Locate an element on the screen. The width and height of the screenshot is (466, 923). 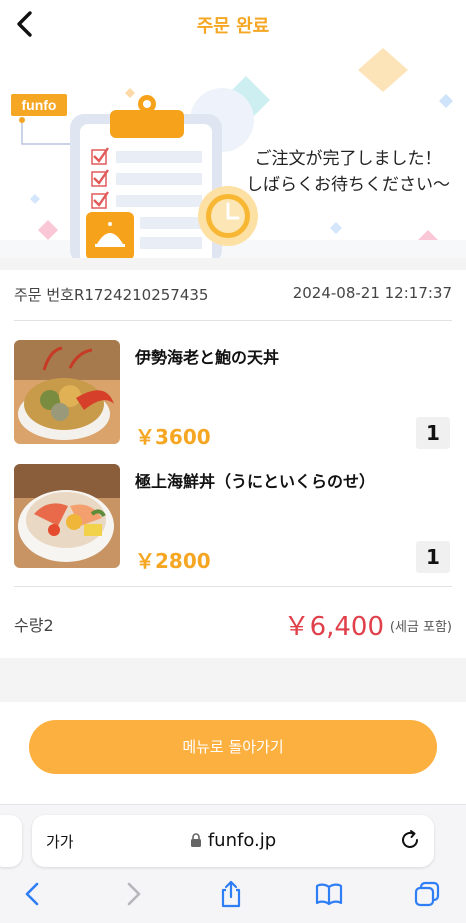
completion-message-line1: ご注文が完了しました！ is located at coordinates (348, 159).